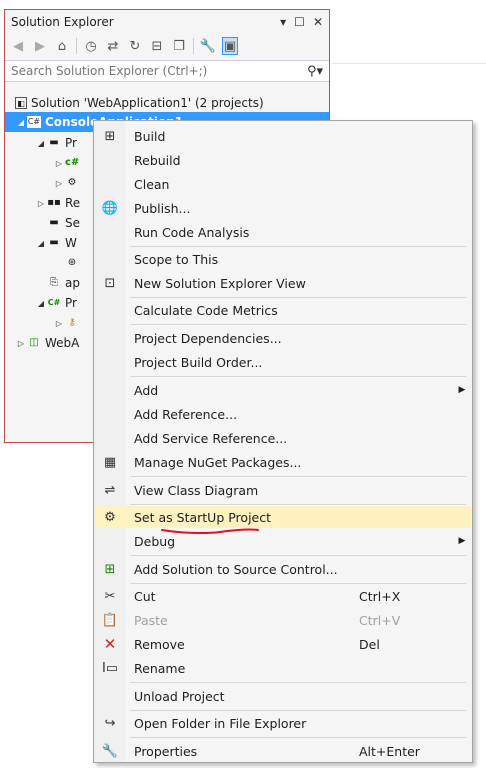 This screenshot has width=486, height=768. What do you see at coordinates (71, 303) in the screenshot?
I see `tree-item-label: Pr` at bounding box center [71, 303].